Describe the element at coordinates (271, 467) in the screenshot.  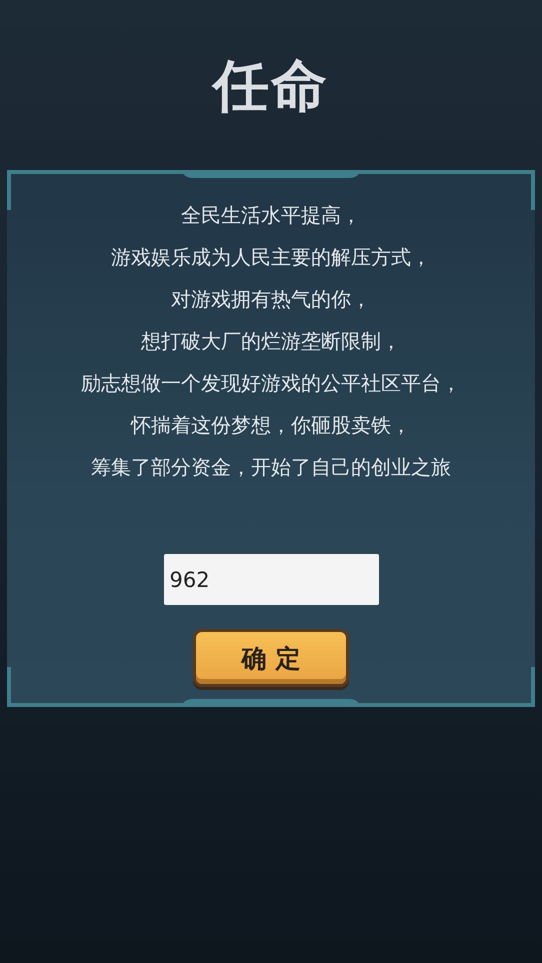
I see `story-line: 筹集了部分资金，开始了自己的创业之旅` at that location.